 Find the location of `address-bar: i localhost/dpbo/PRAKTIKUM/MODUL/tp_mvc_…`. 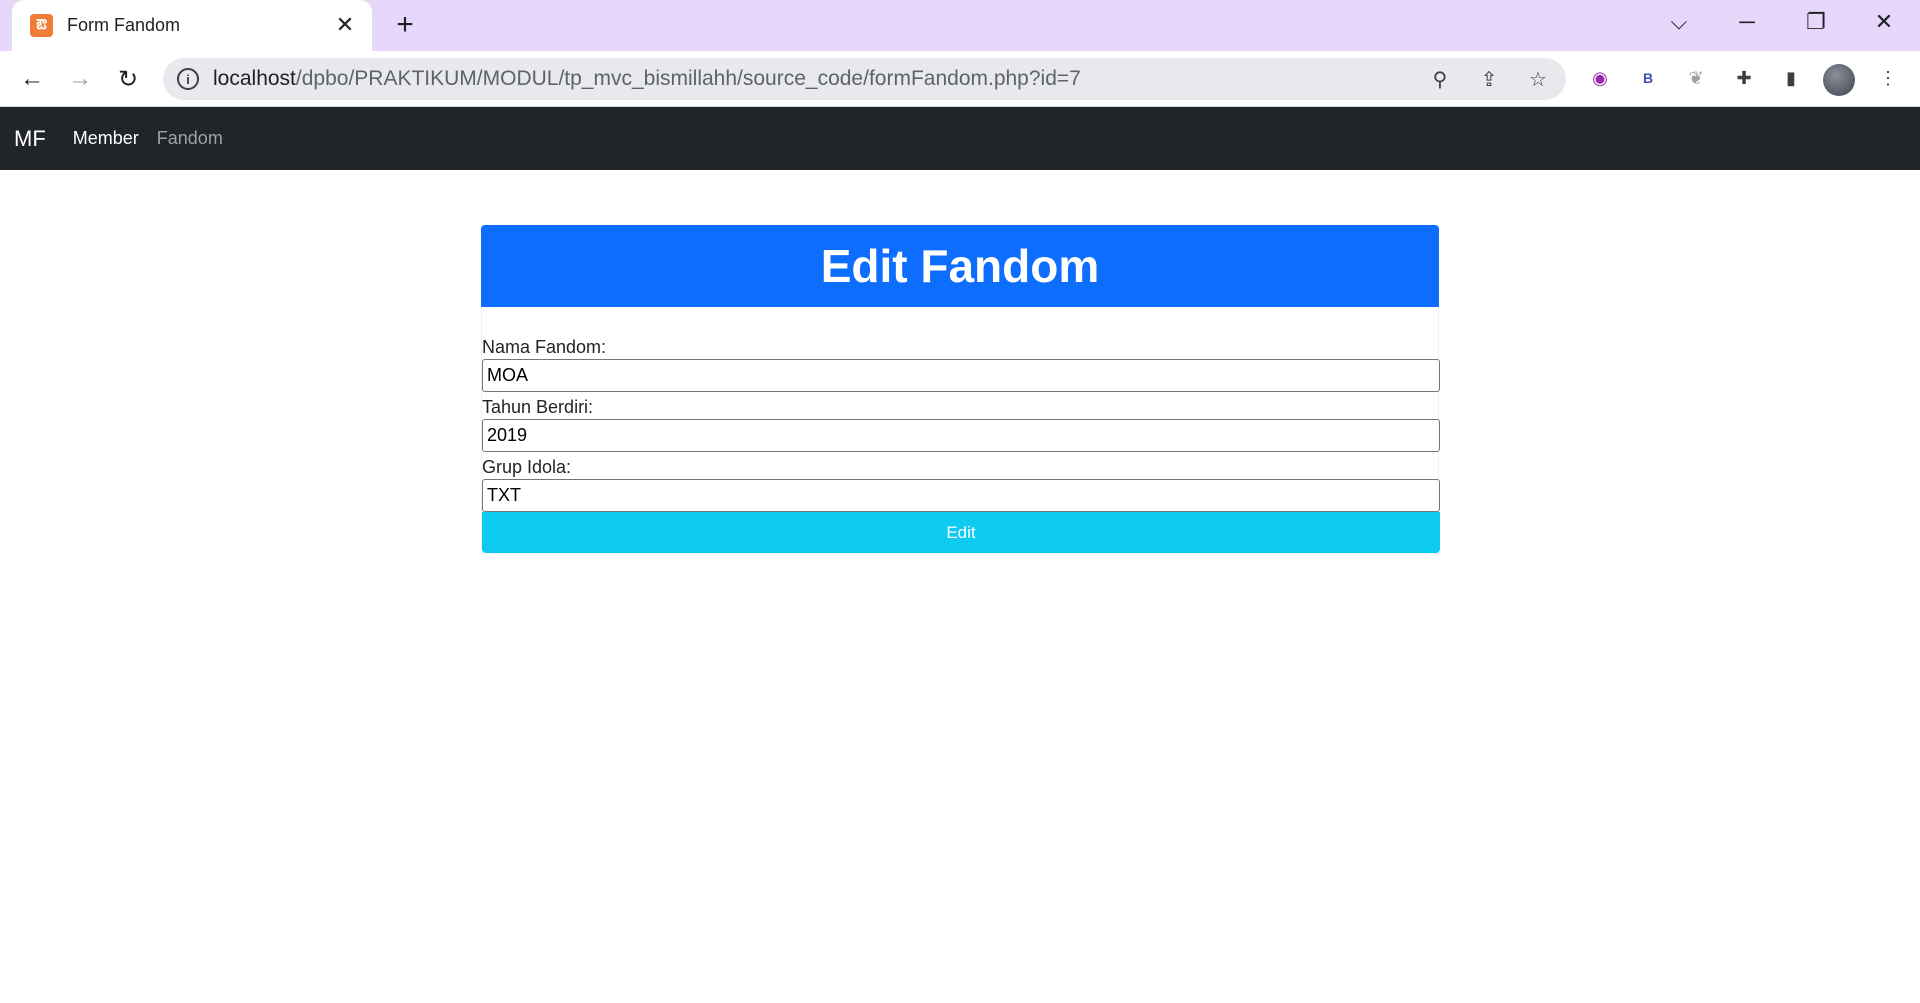

address-bar: i localhost/dpbo/PRAKTIKUM/MODUL/tp_mvc_… is located at coordinates (864, 79).